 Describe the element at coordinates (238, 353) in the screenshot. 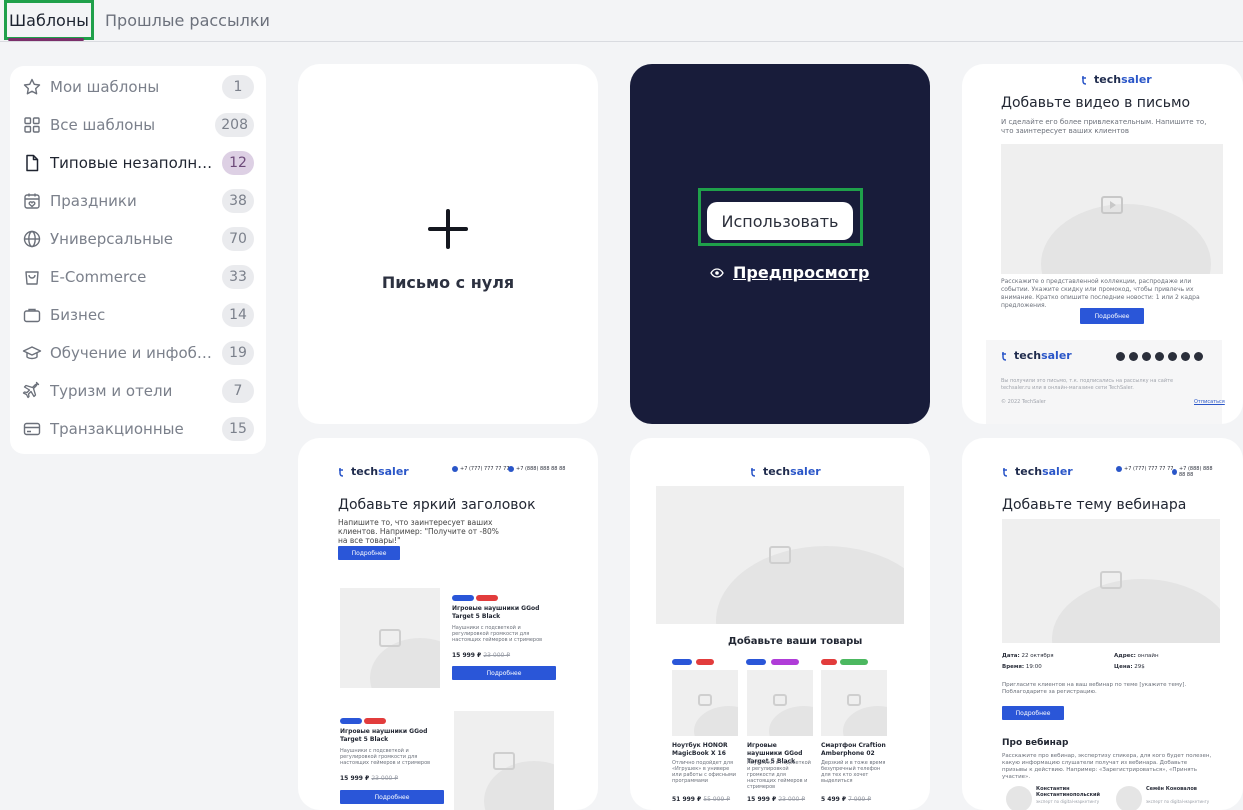

I see `sidebar-item-count: 19` at that location.